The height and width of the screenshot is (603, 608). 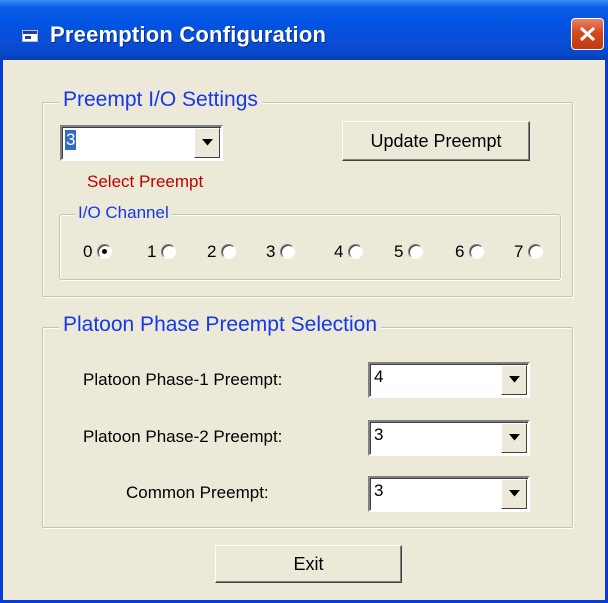 I want to click on io-channel-option-label: 4, so click(x=339, y=251).